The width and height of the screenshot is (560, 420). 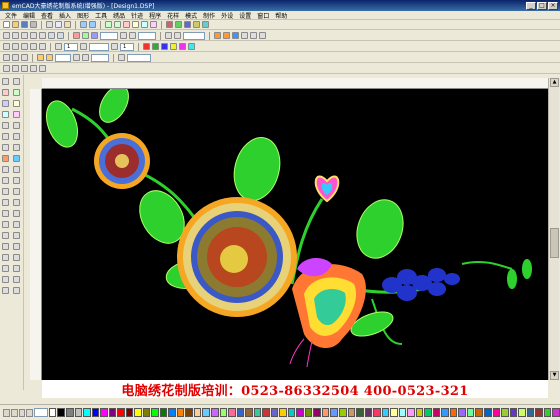 I want to click on measure-tool-icon, so click(x=5, y=180).